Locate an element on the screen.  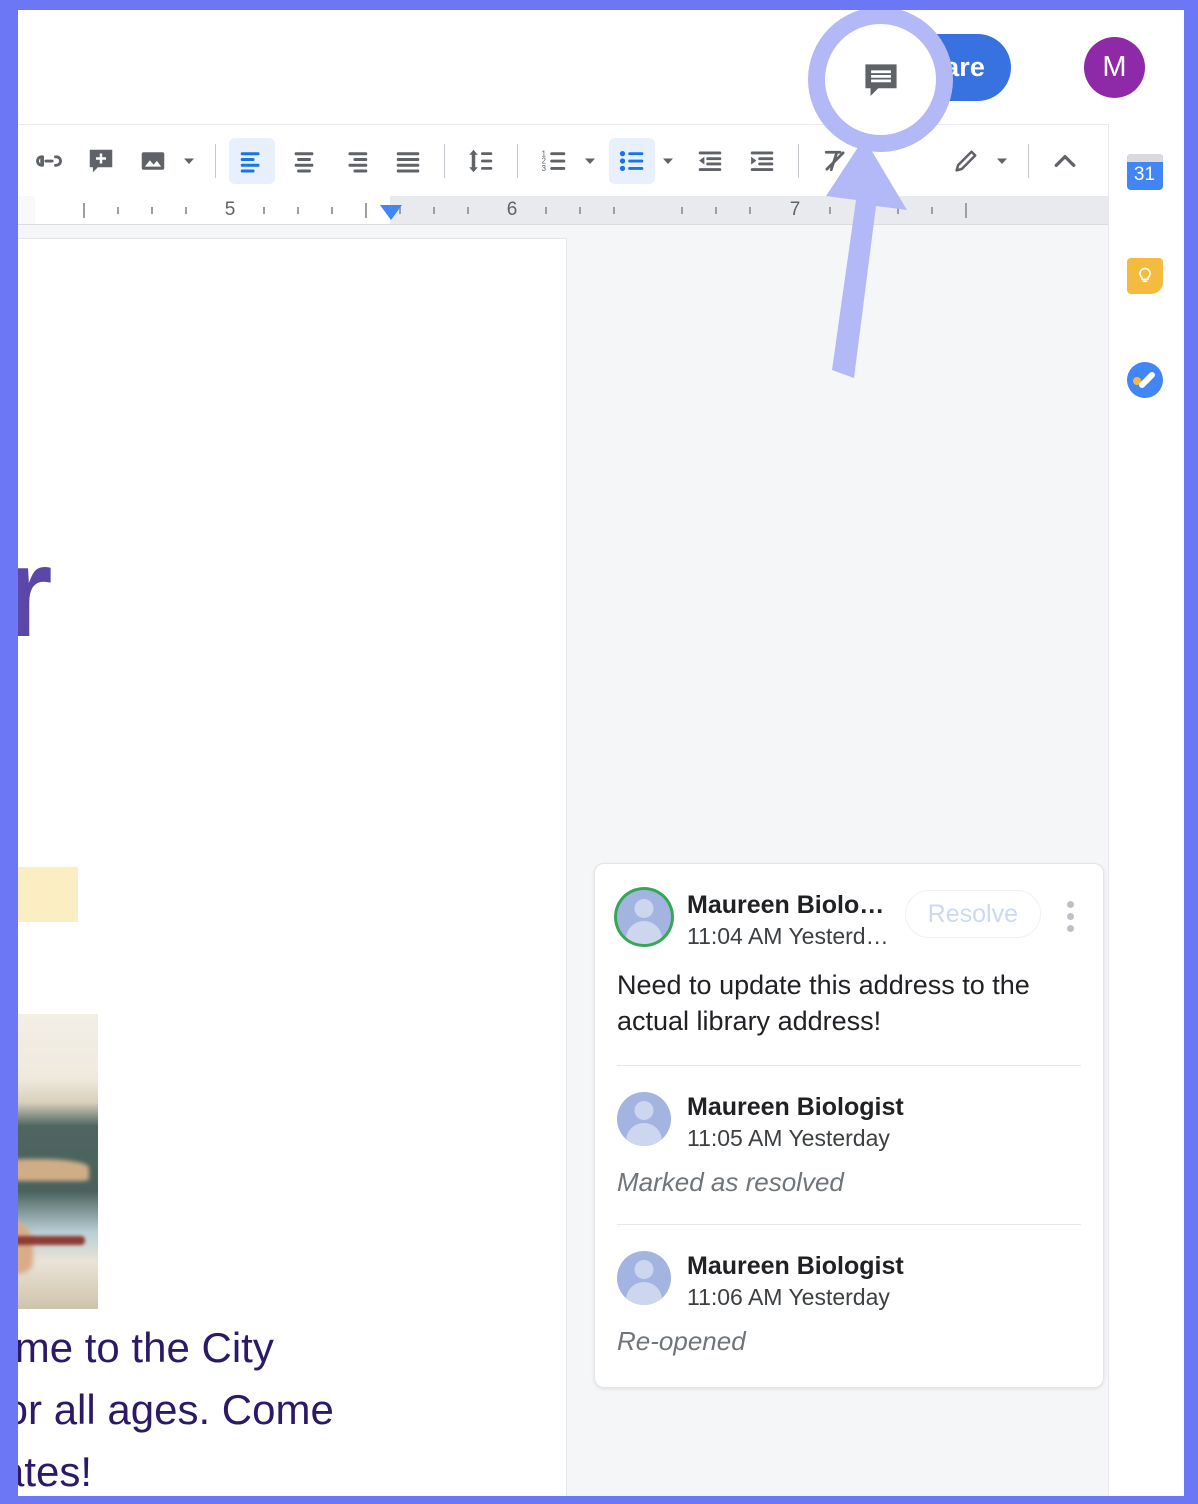
align-left-icon is located at coordinates (250, 161).